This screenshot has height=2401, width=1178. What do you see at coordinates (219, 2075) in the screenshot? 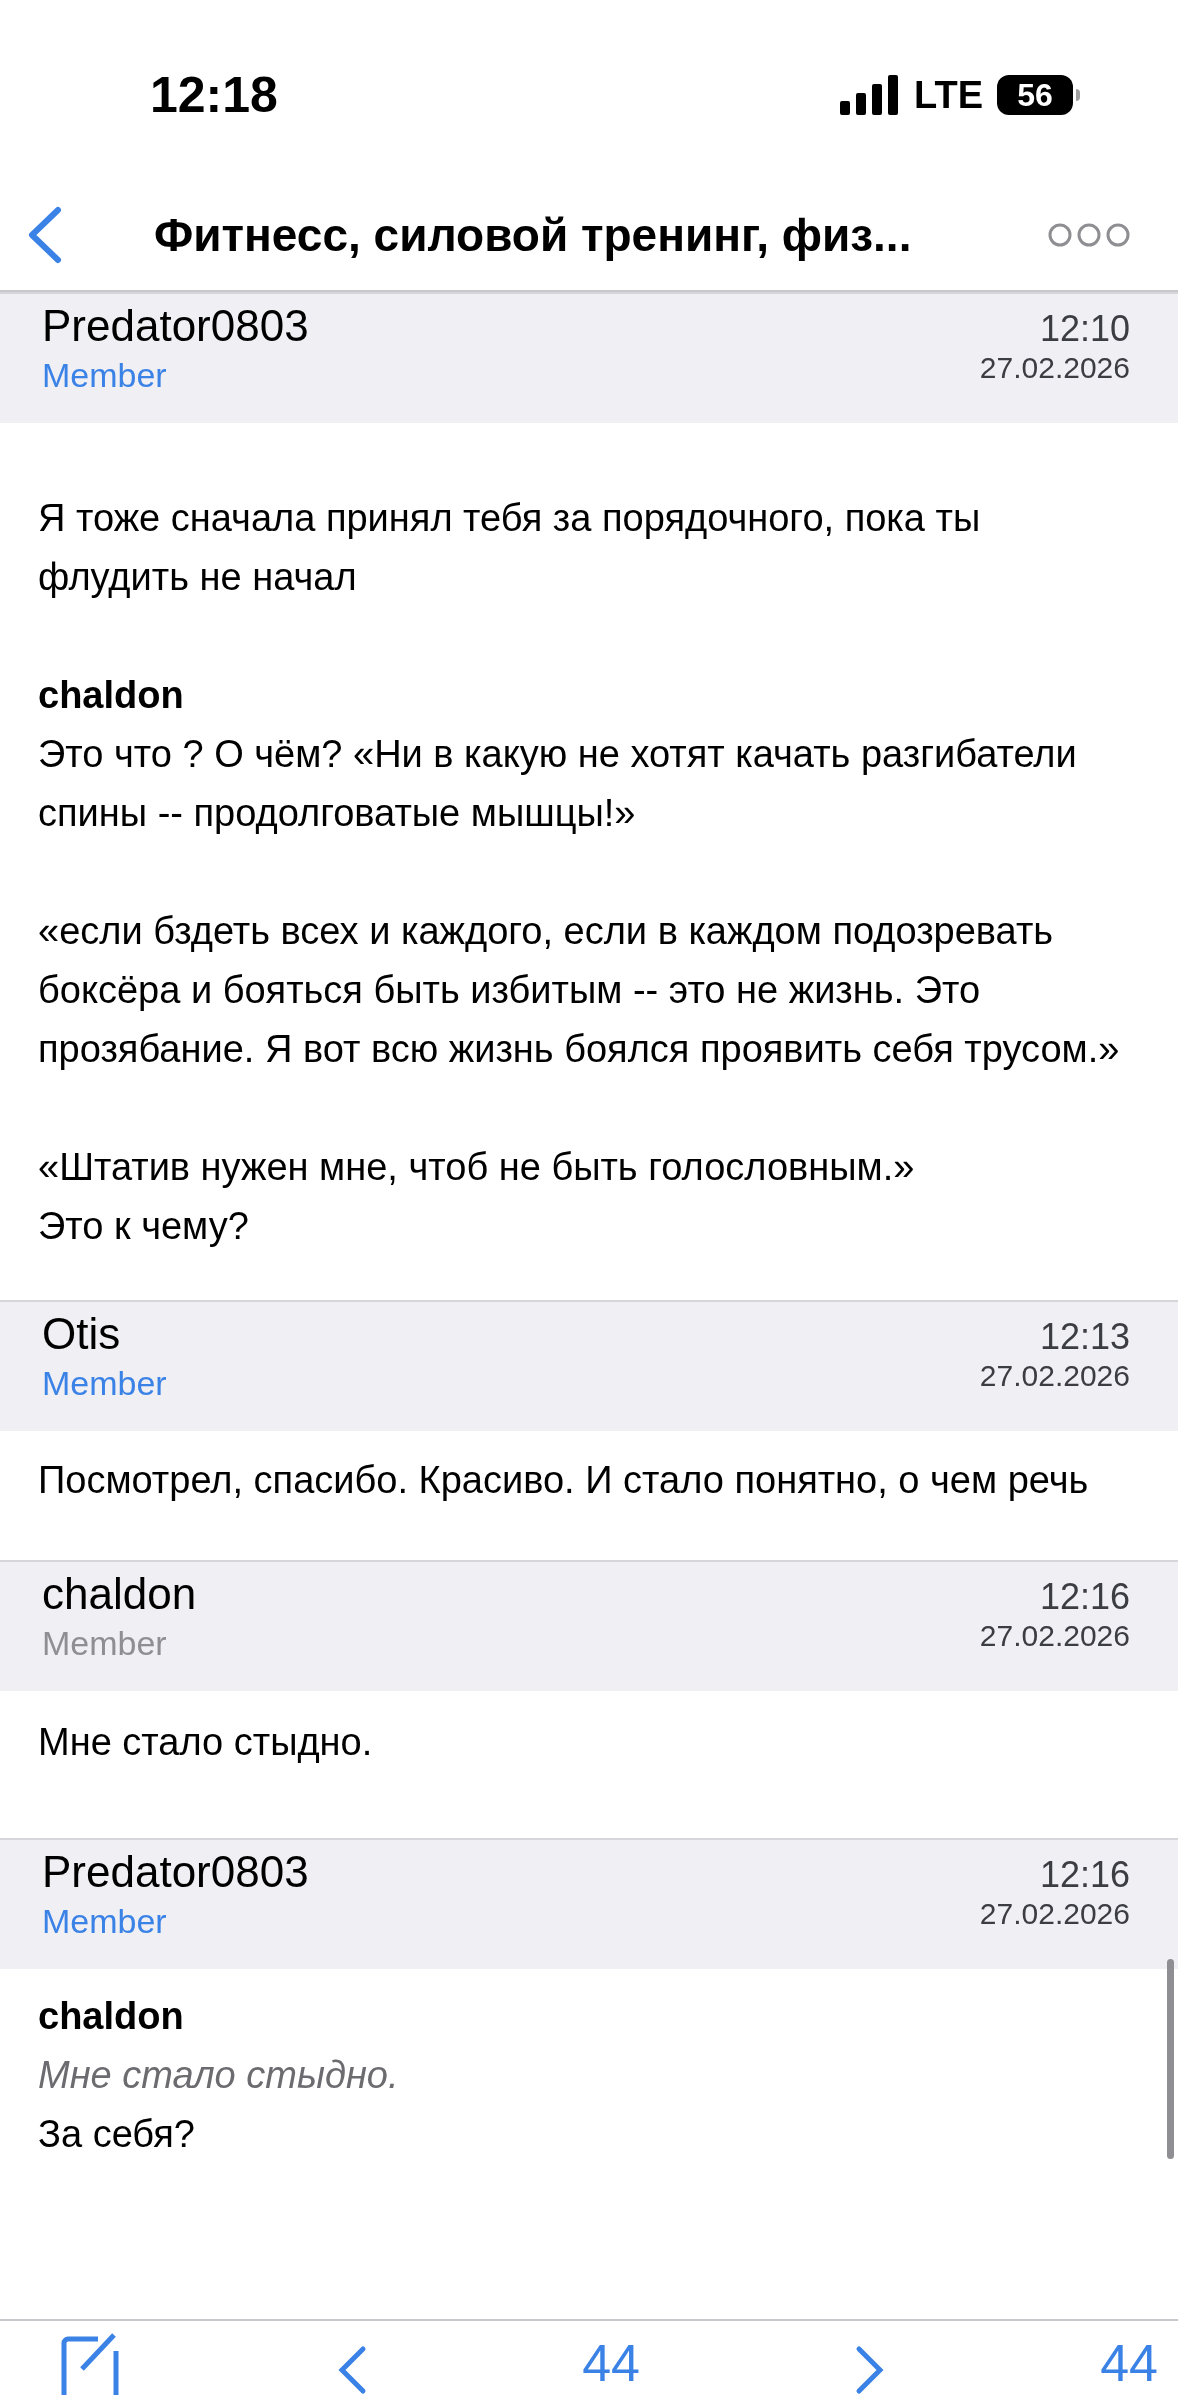
I see `quote-text: Мне стало стыдно.` at bounding box center [219, 2075].